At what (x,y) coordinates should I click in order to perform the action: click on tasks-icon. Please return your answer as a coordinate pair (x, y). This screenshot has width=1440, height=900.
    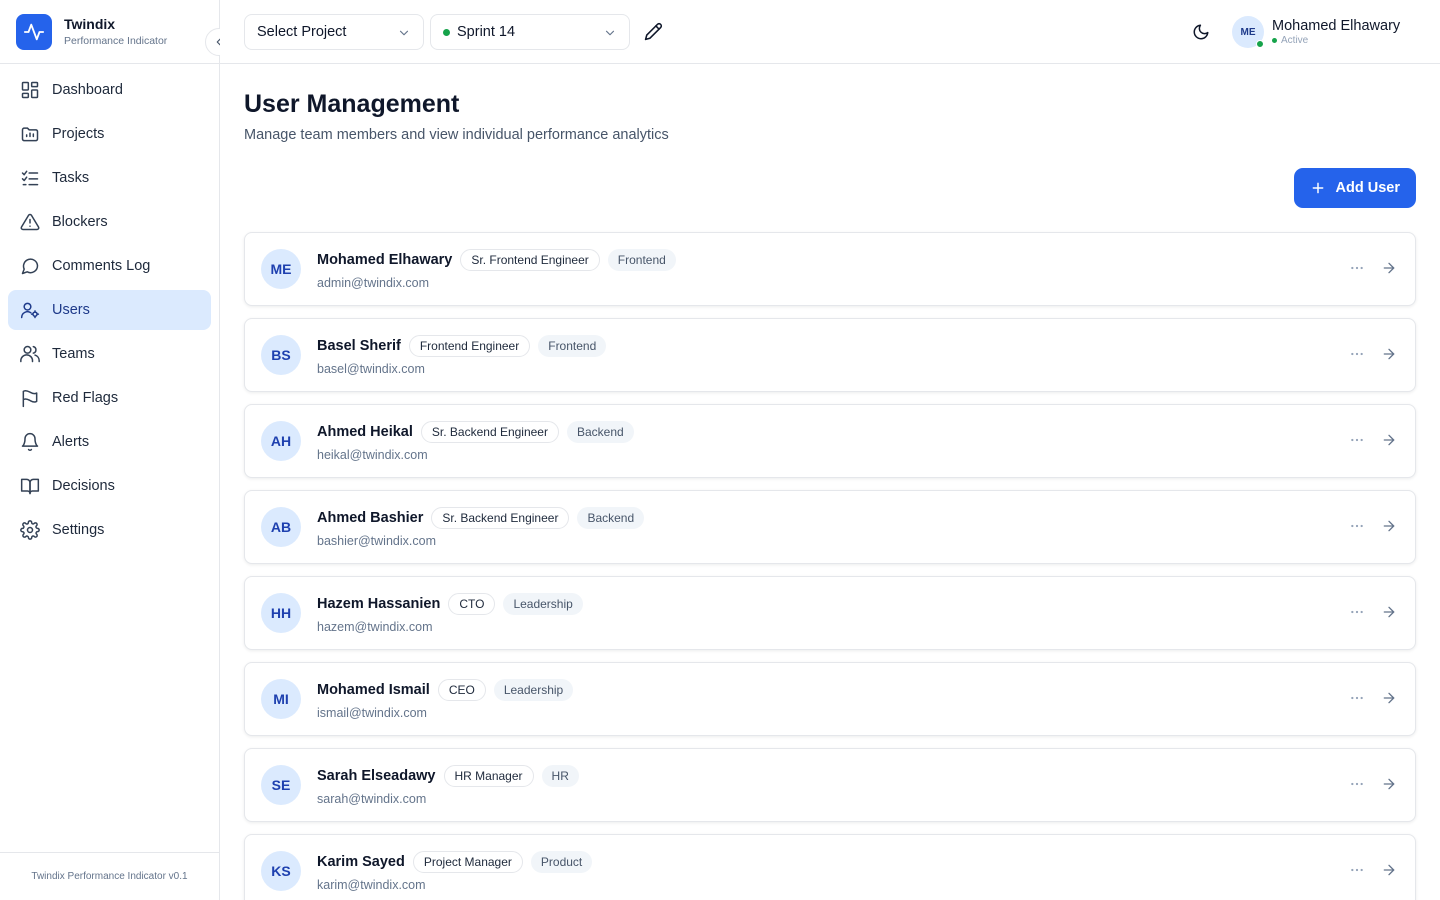
    Looking at the image, I should click on (30, 178).